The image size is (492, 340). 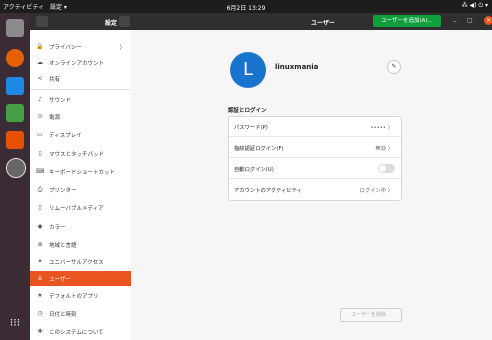 I want to click on sidebar-item-label: キーボードショートカット, so click(x=82, y=172).